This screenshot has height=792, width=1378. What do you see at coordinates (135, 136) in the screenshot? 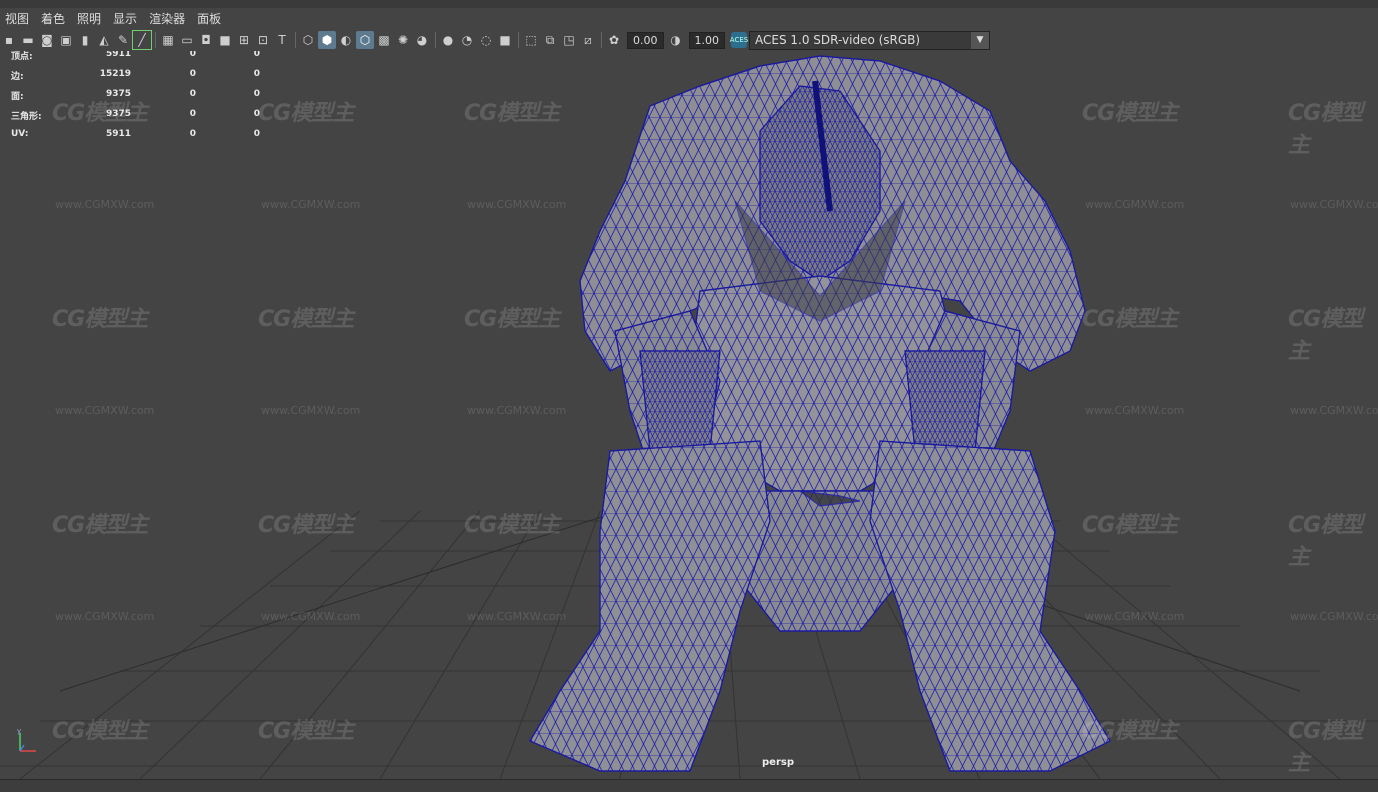
I see `hud-row-uvs: UV: 5911 0 0` at bounding box center [135, 136].